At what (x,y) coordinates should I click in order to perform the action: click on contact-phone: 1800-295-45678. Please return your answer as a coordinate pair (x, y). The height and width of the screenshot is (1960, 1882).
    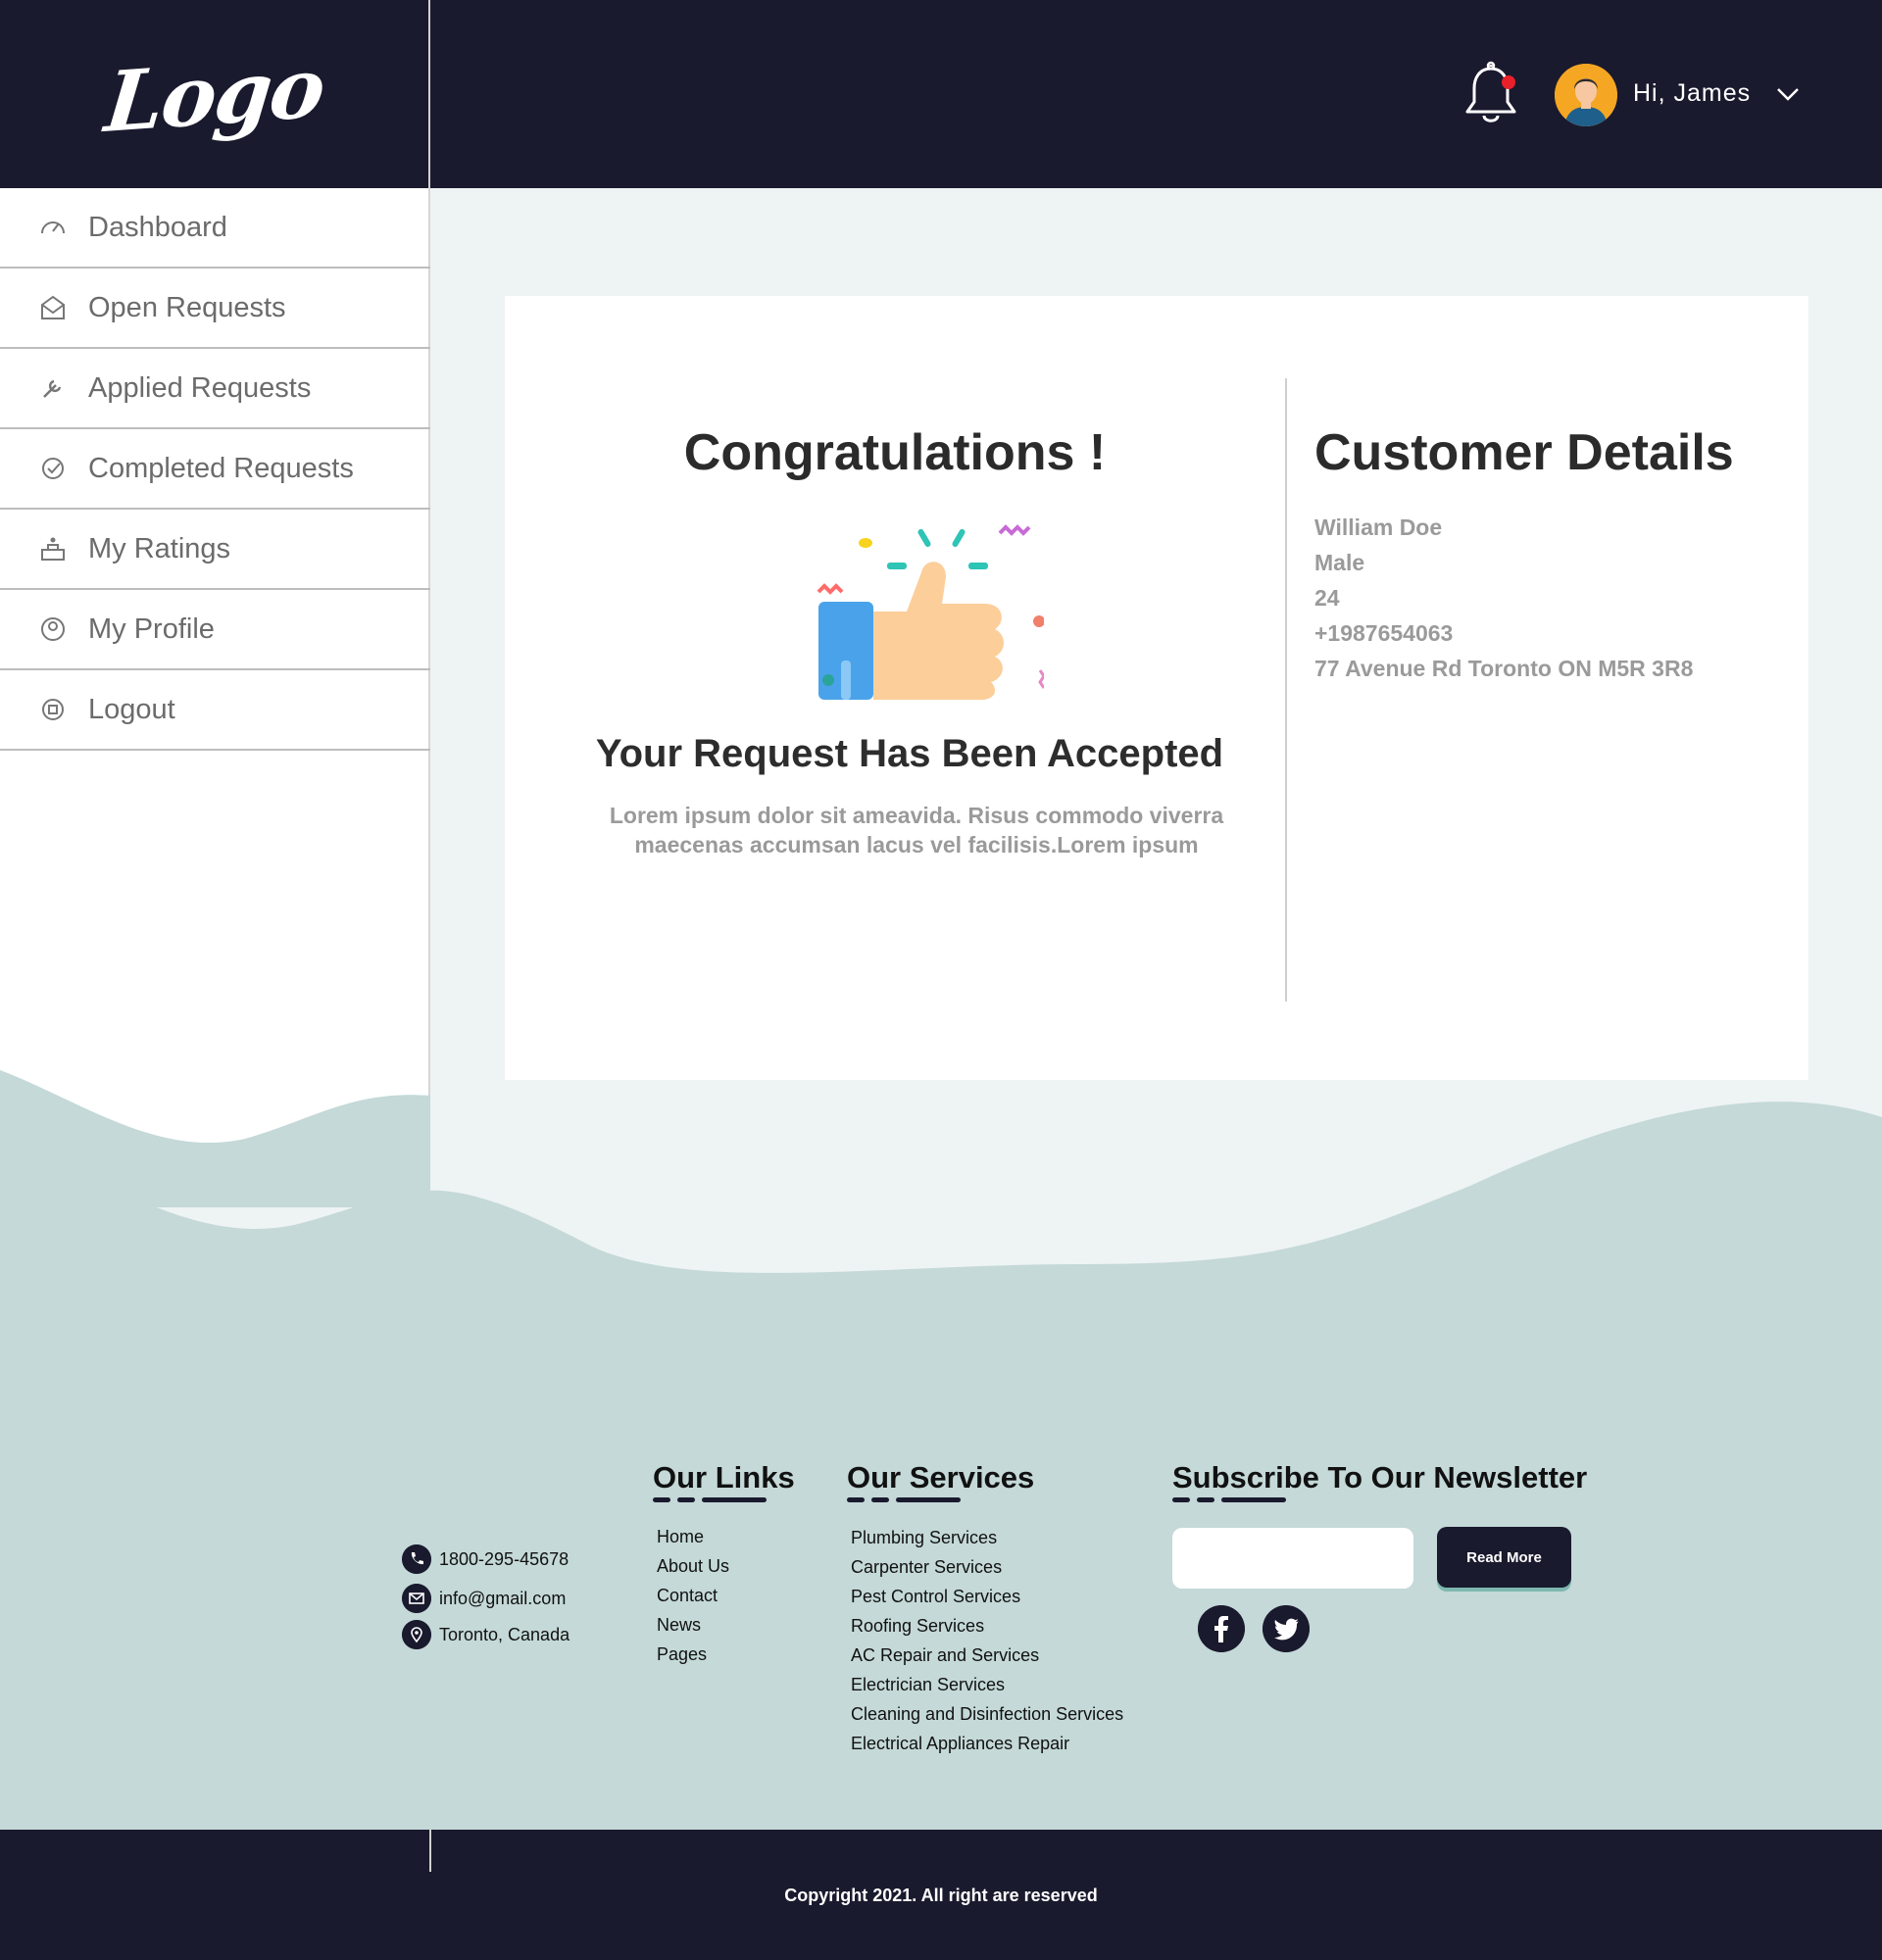
    Looking at the image, I should click on (486, 1559).